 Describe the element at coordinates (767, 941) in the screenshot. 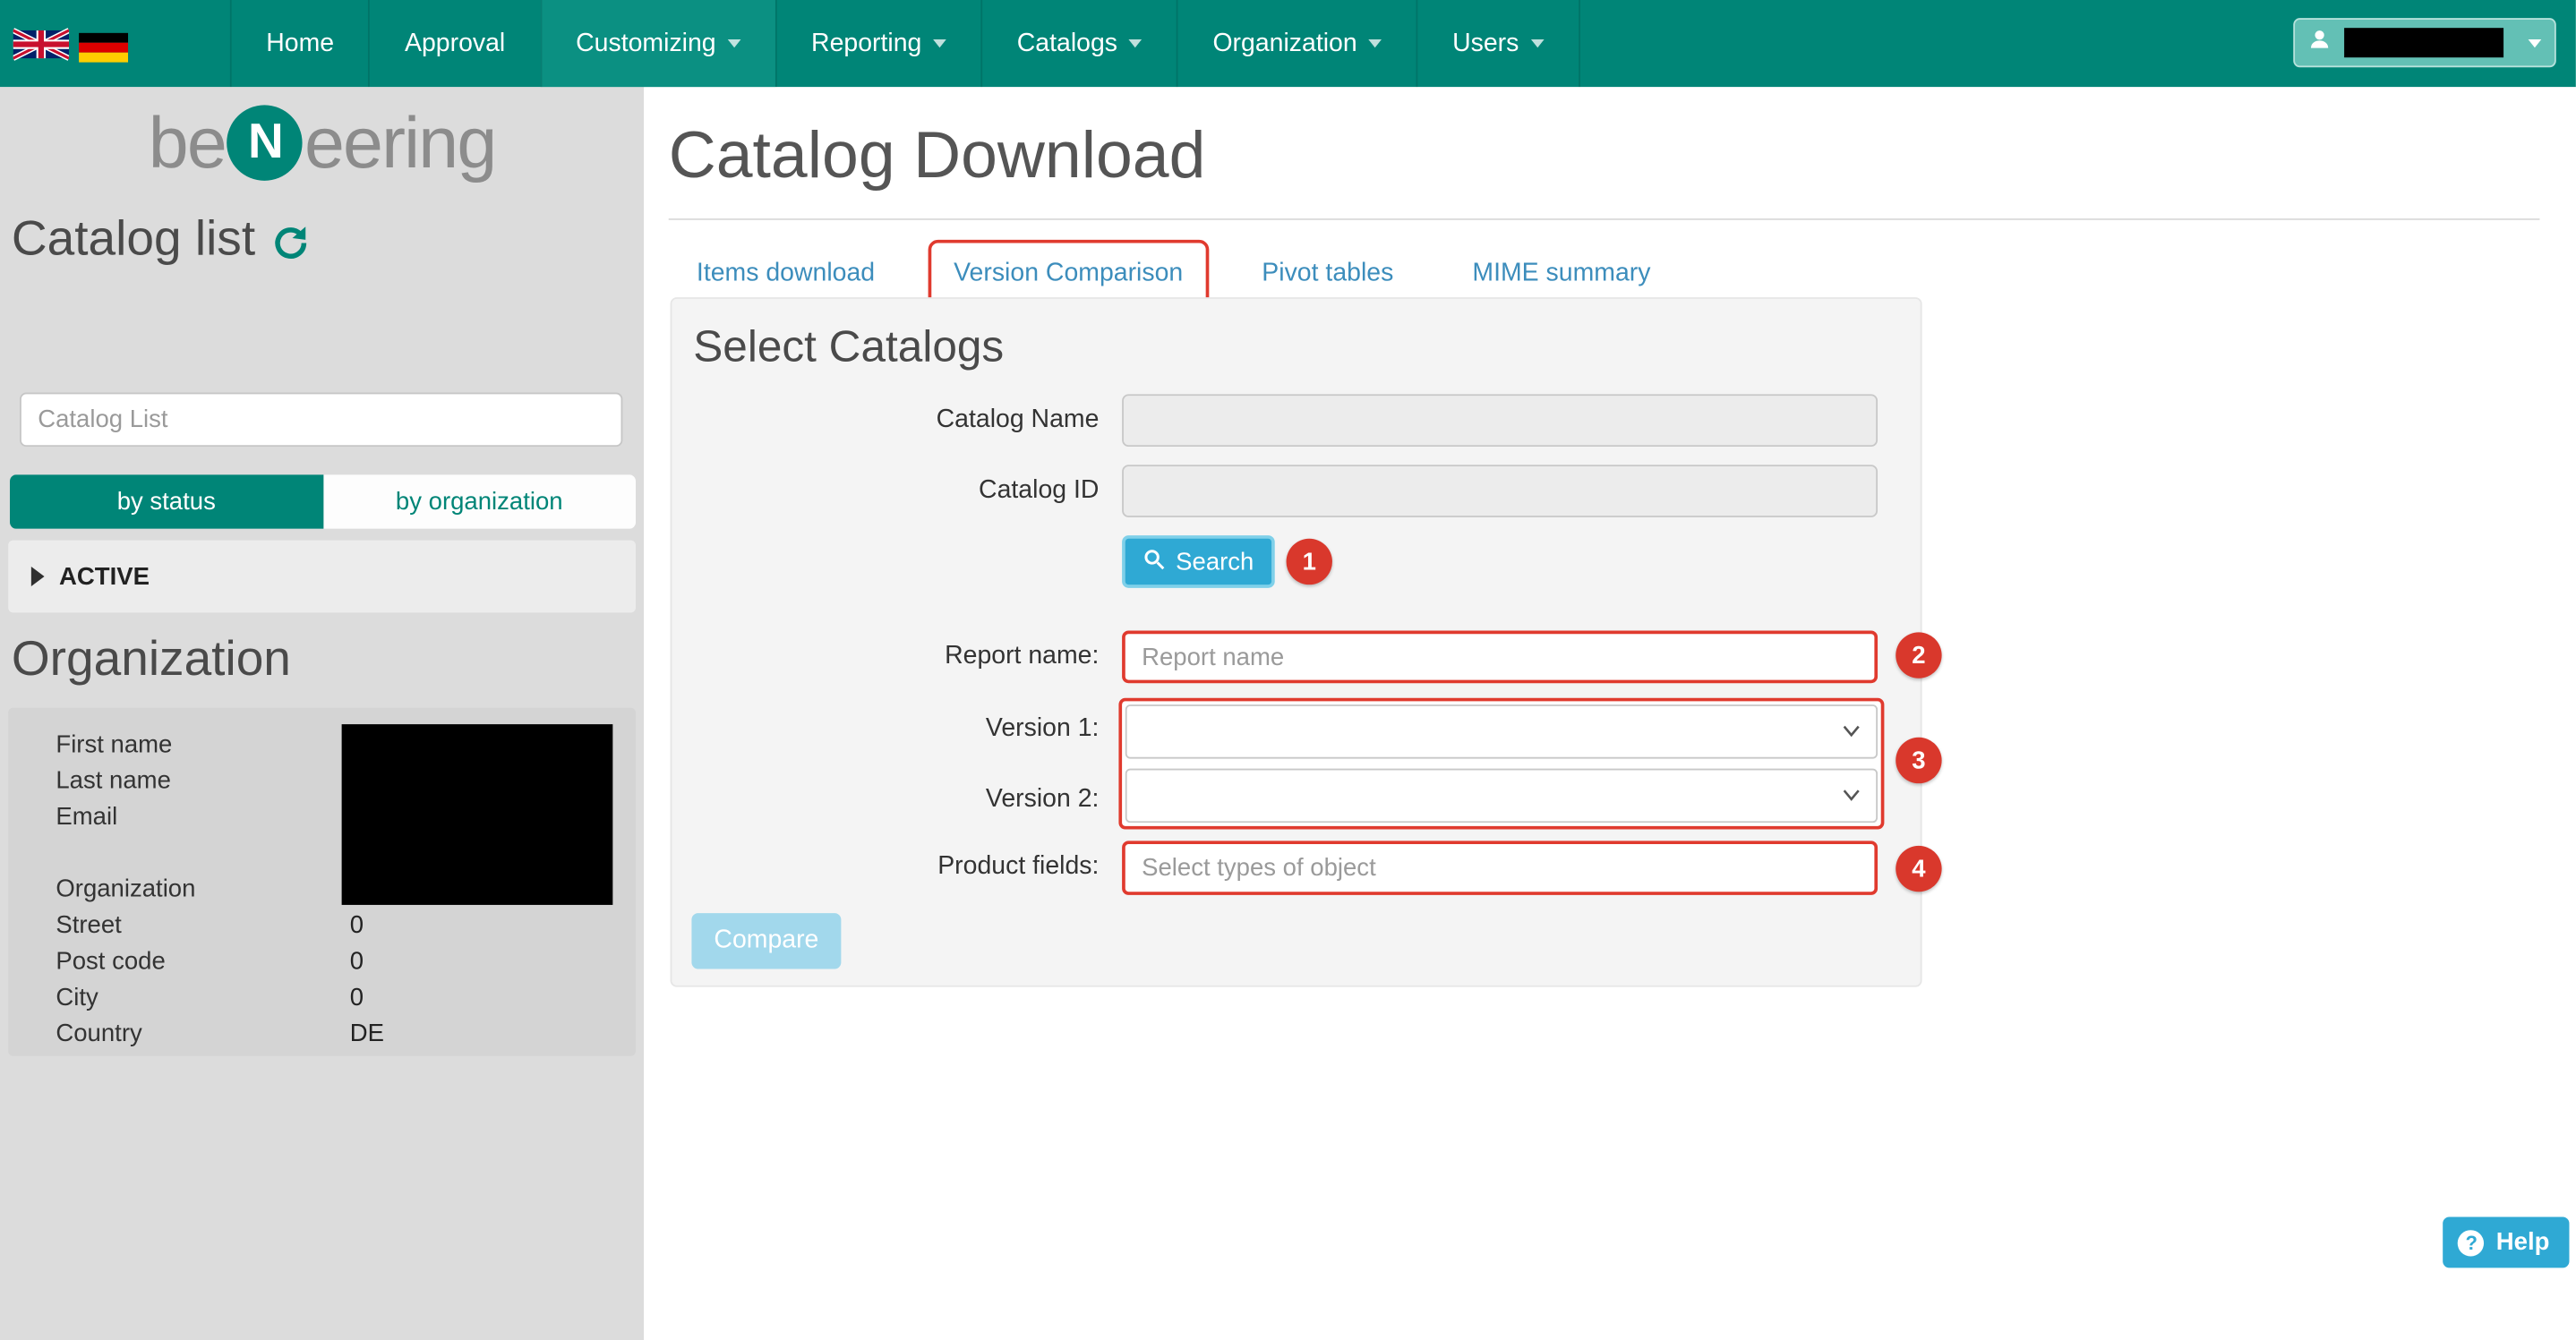

I see `compare-button: Compare` at that location.